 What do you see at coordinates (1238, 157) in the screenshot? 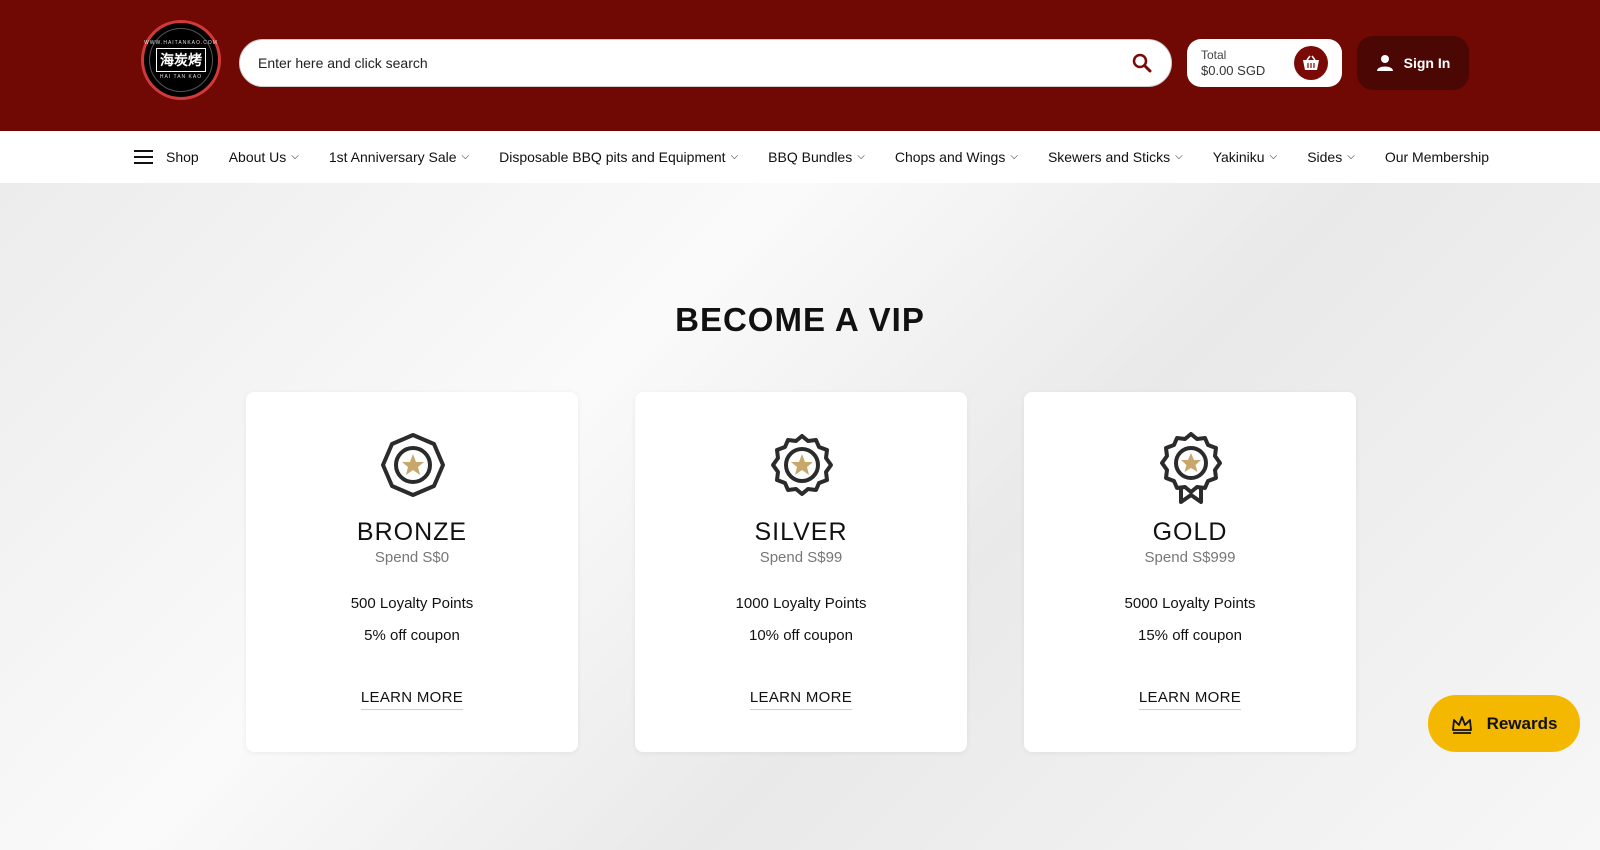
I see `nav-item-label: Yakiniku` at bounding box center [1238, 157].